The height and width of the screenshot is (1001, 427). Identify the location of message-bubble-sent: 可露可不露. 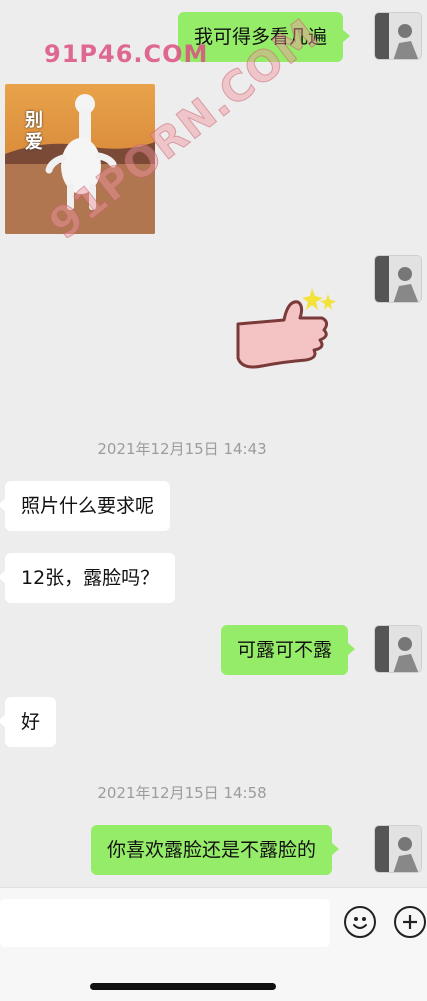
(288, 650).